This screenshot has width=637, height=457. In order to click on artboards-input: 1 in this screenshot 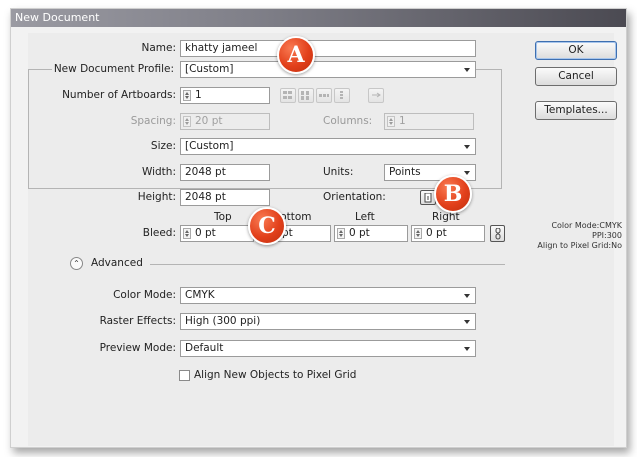, I will do `click(225, 95)`.